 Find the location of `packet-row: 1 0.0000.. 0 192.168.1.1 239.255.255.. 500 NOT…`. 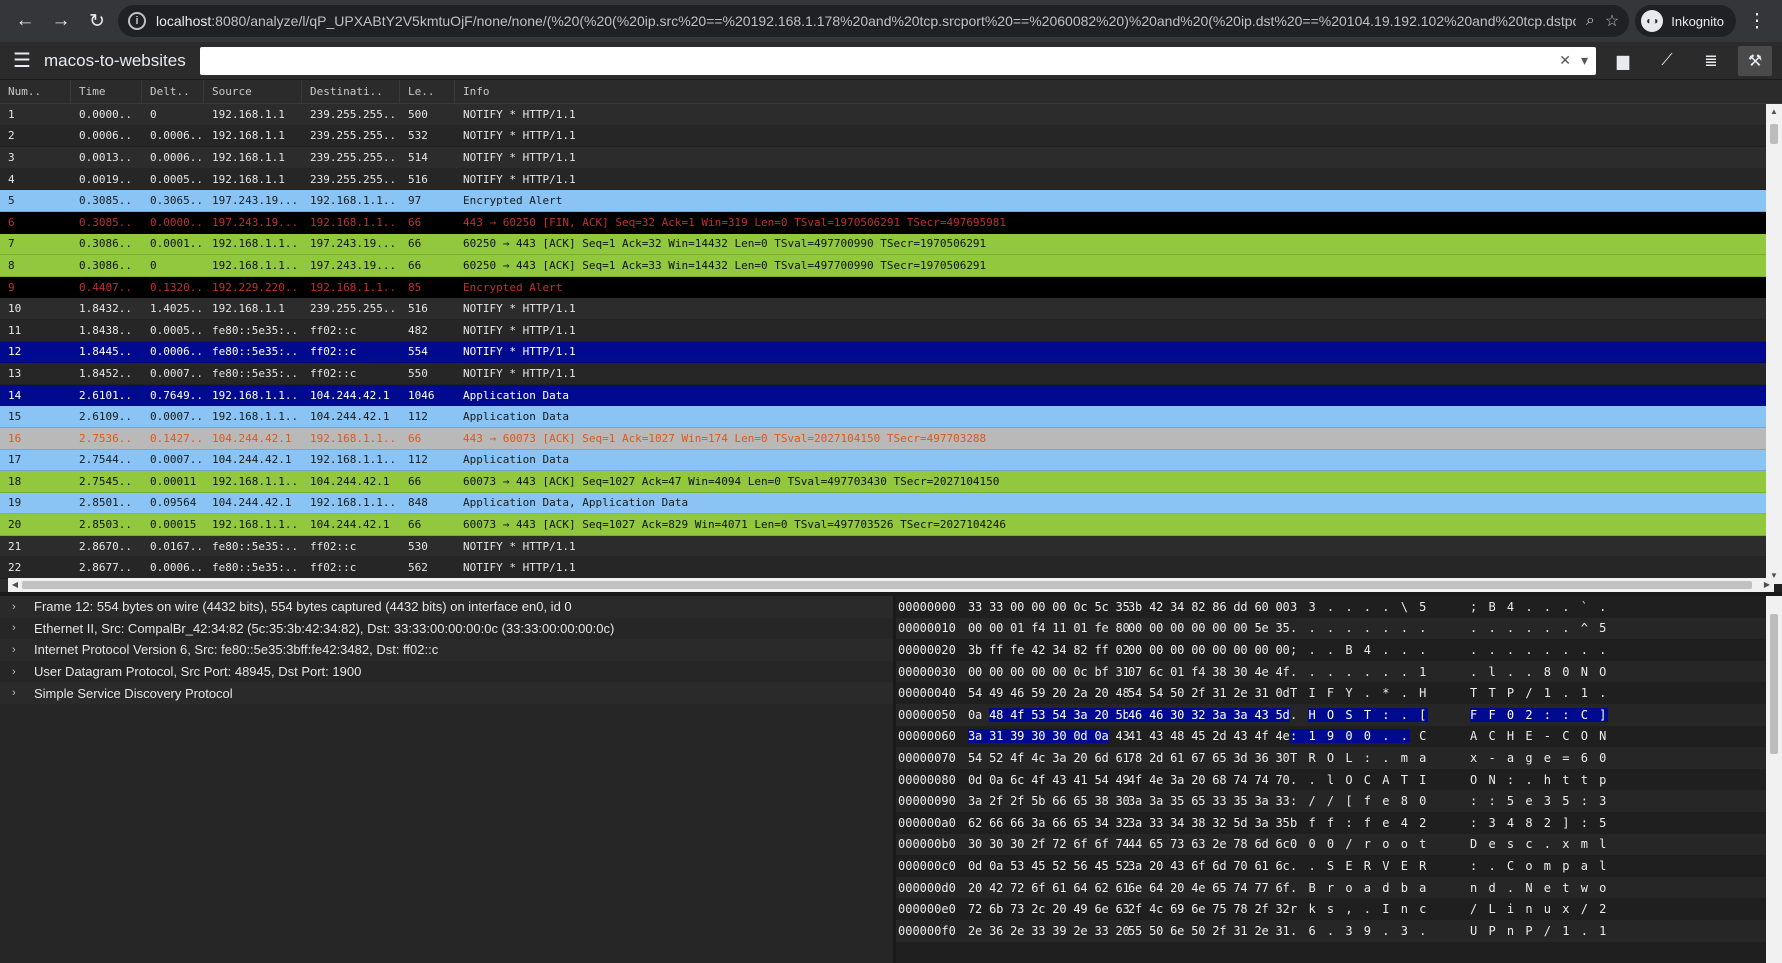

packet-row: 1 0.0000.. 0 192.168.1.1 239.255.255.. 500 NOT… is located at coordinates (883, 115).